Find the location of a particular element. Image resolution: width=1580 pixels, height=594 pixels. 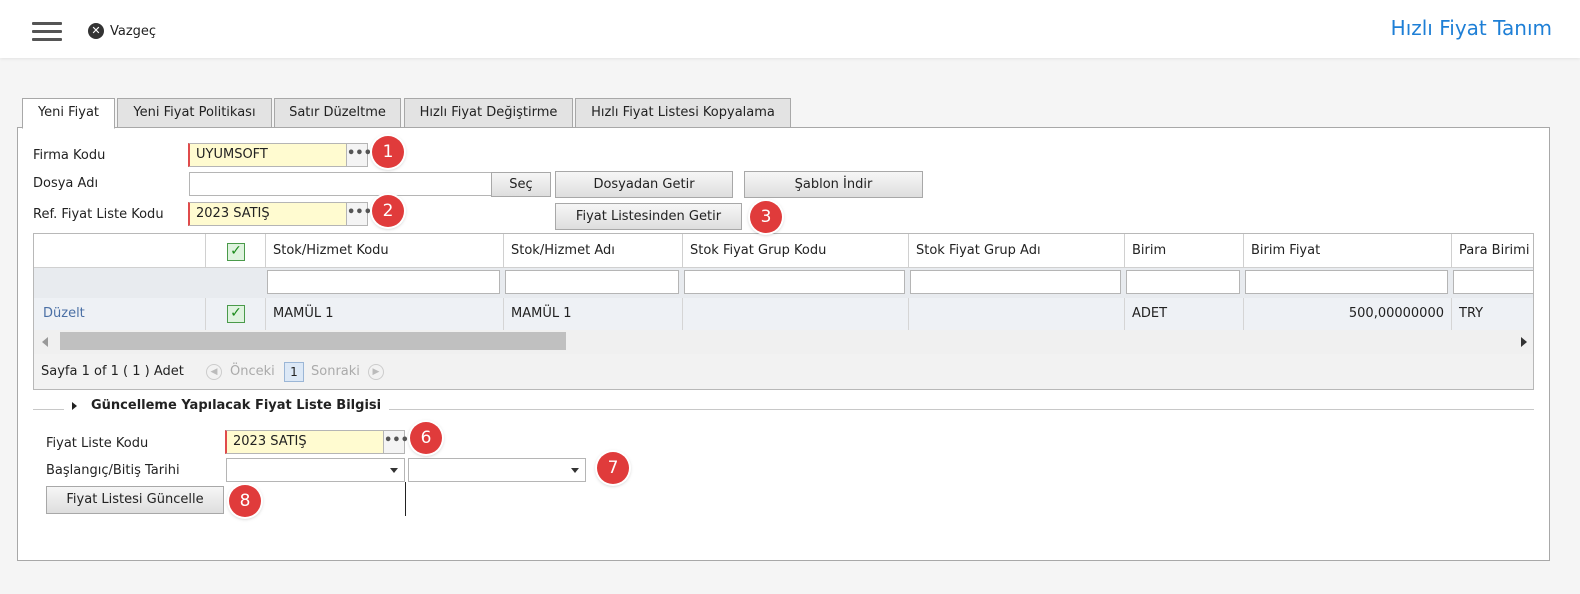

fiyat-liste-kodu-lookup-button: ••• is located at coordinates (396, 442).